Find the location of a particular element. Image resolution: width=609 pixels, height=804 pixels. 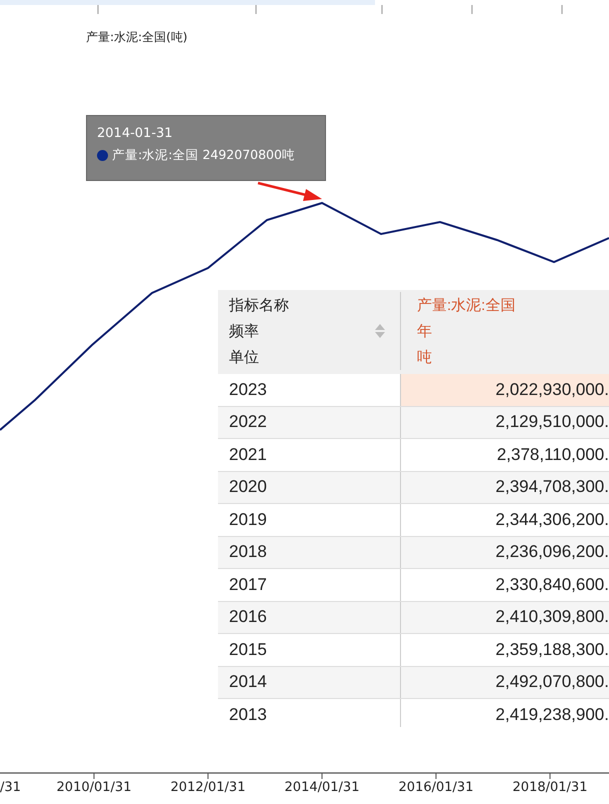

value-cell-text: 2,359,188,300. is located at coordinates (551, 649).